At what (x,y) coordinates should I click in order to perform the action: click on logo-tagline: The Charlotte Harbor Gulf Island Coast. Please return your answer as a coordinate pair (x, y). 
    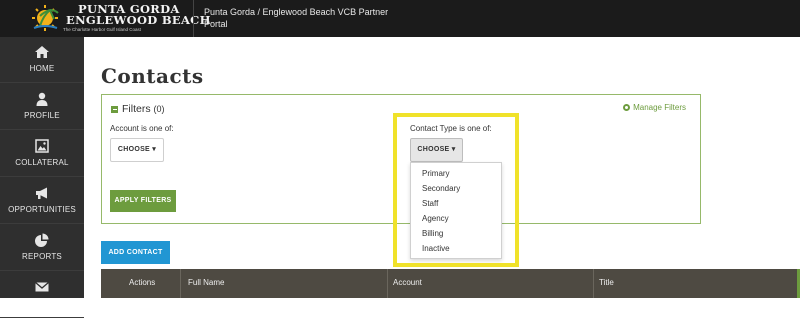
    Looking at the image, I should click on (102, 29).